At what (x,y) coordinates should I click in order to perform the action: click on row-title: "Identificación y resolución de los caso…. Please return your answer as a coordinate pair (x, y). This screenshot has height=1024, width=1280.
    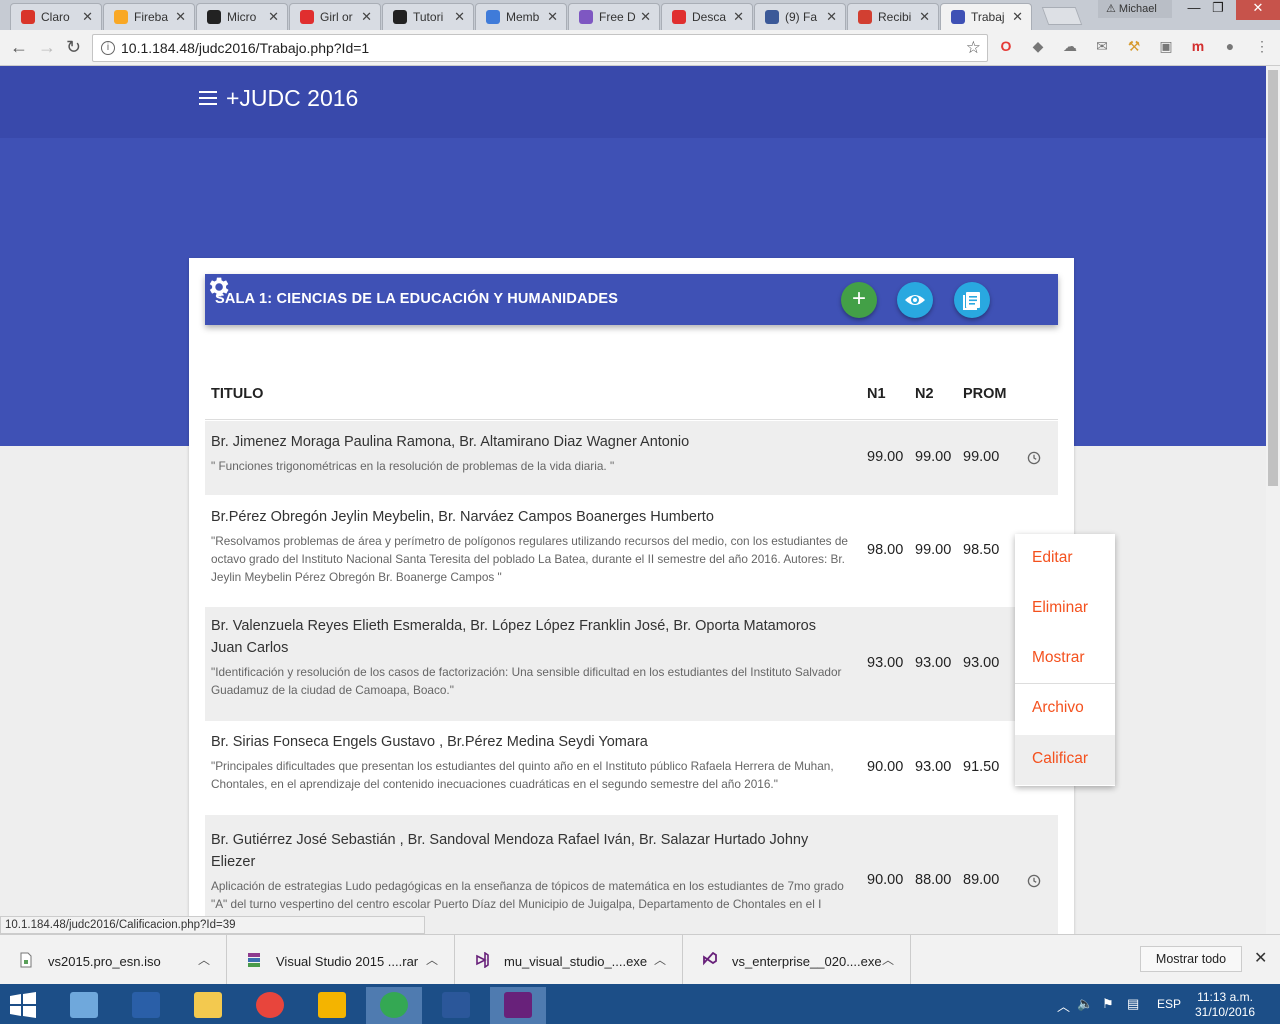
    Looking at the image, I should click on (526, 681).